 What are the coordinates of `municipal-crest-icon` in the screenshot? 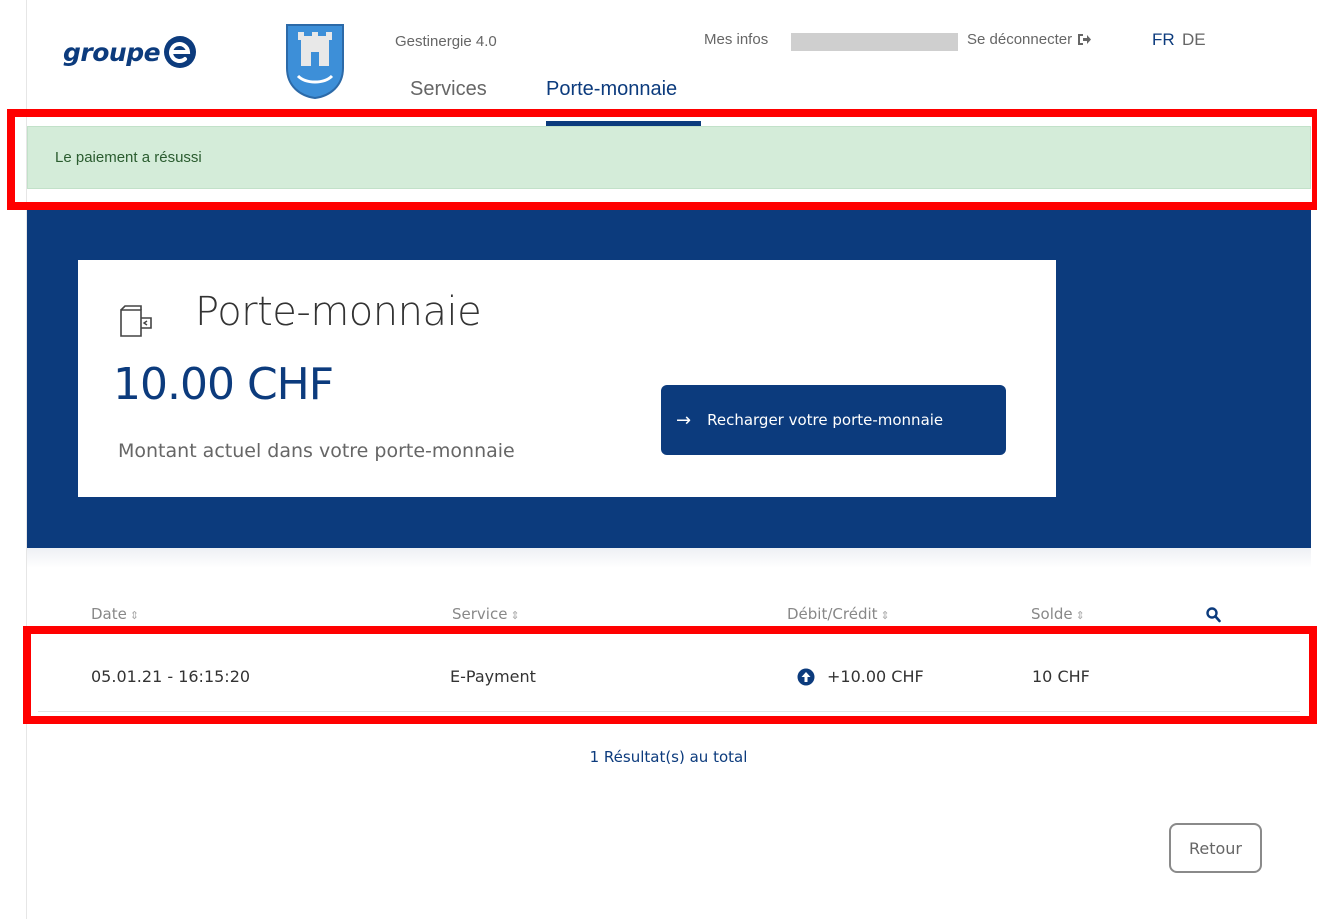 It's located at (315, 62).